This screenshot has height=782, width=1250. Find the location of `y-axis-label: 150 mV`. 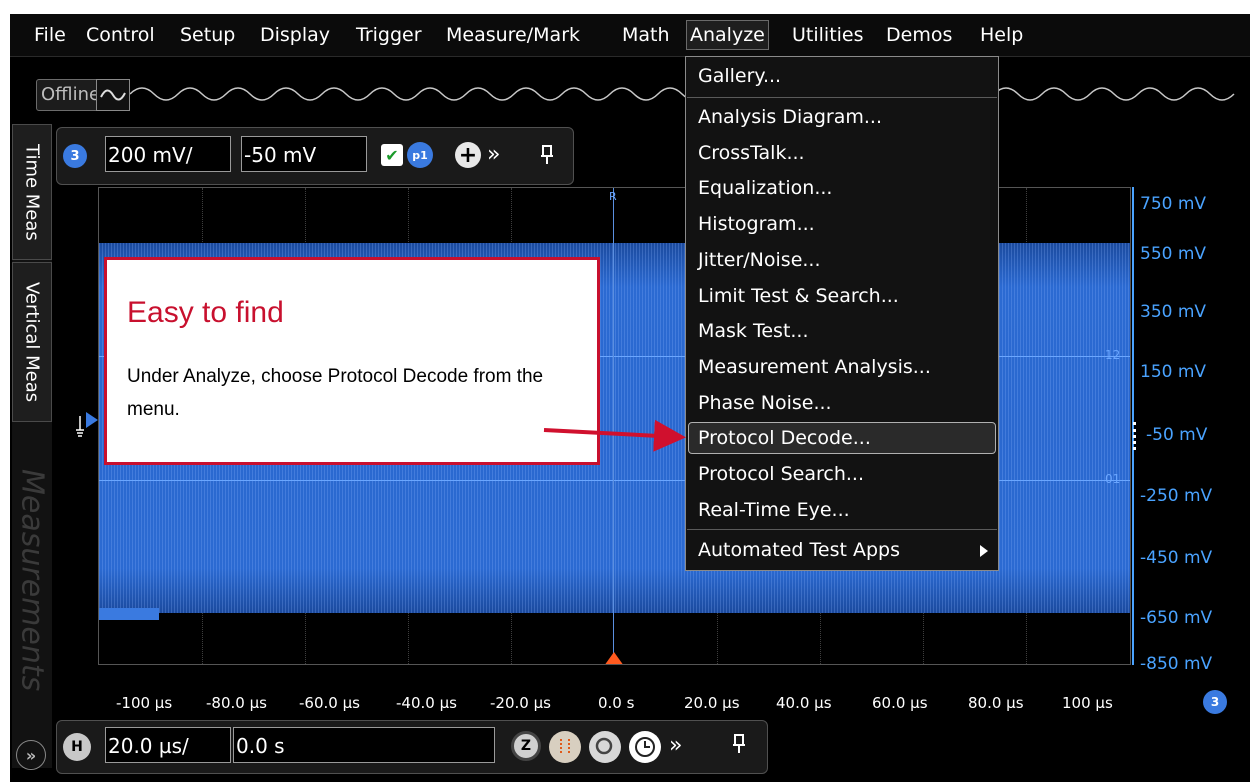

y-axis-label: 150 mV is located at coordinates (1173, 372).